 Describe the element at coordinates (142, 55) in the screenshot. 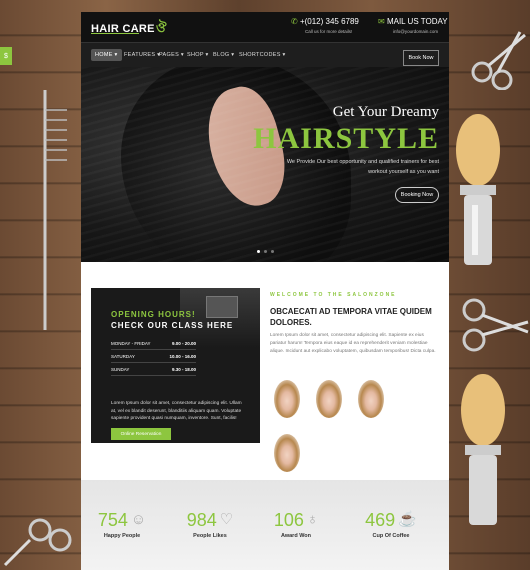

I see `nav-item-features: FEATURES ▾` at that location.